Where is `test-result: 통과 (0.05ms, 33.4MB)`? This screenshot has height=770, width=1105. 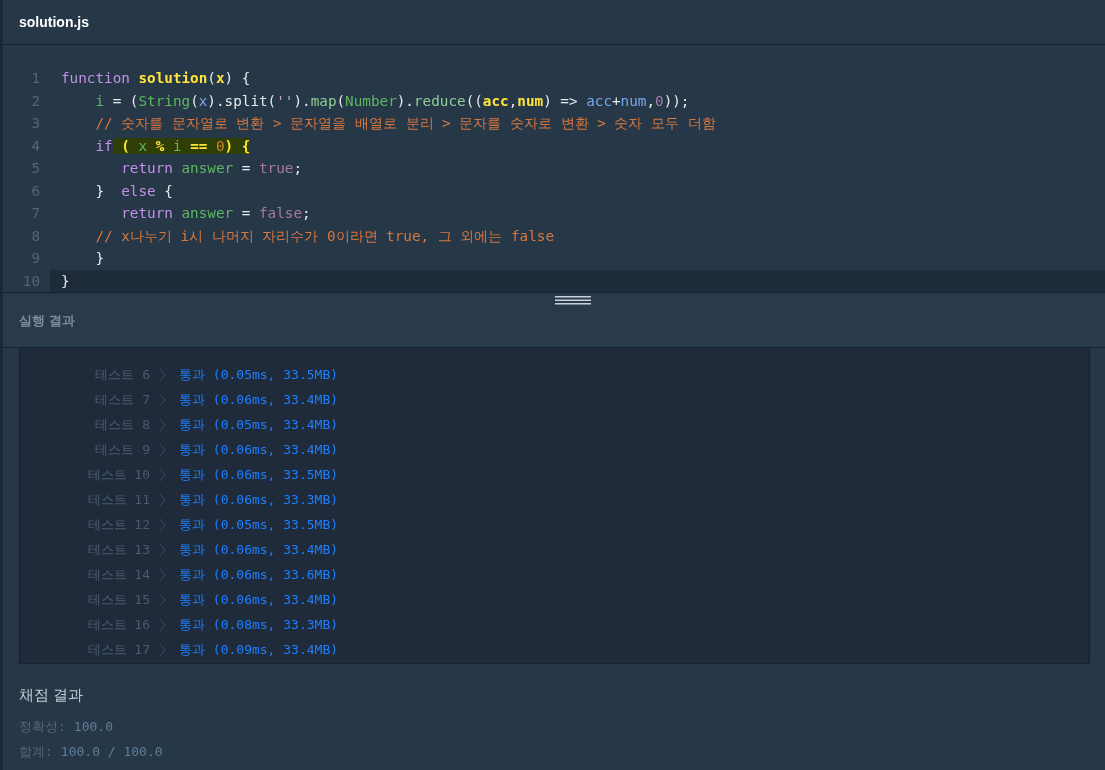 test-result: 통과 (0.05ms, 33.4MB) is located at coordinates (259, 424).